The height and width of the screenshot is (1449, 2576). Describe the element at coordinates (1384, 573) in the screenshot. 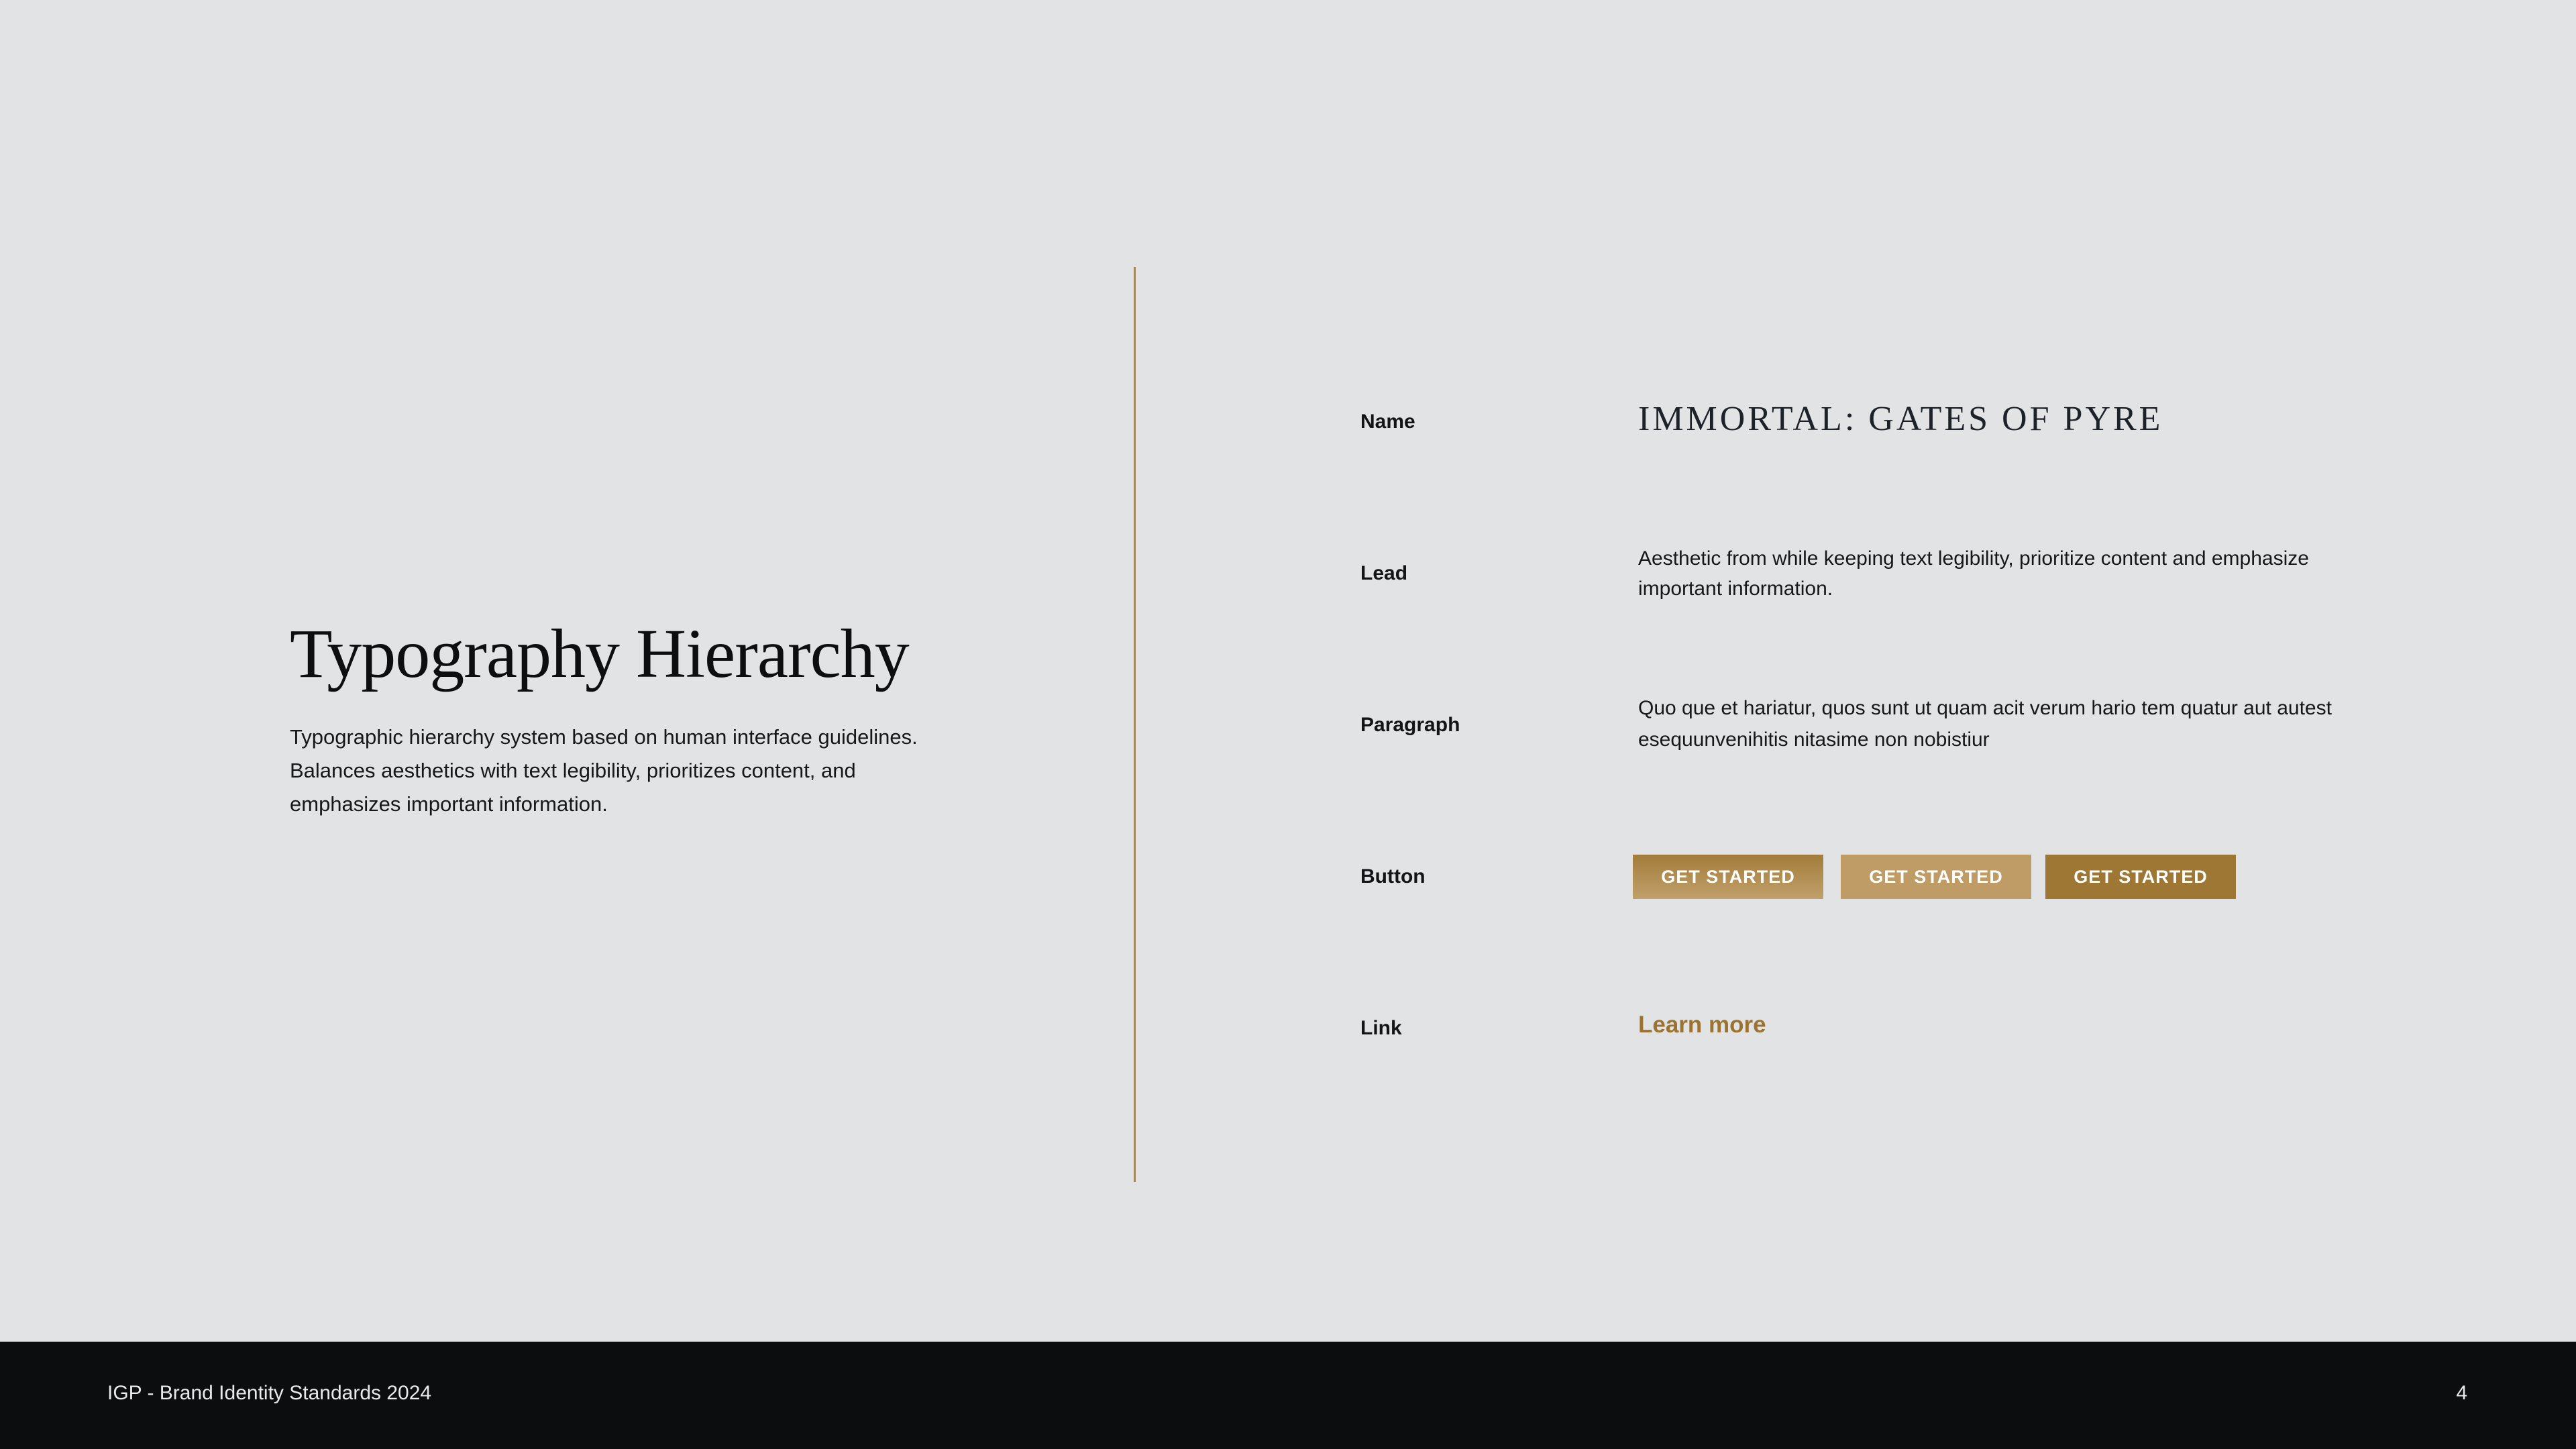

I see `row-label-lead: Lead` at that location.